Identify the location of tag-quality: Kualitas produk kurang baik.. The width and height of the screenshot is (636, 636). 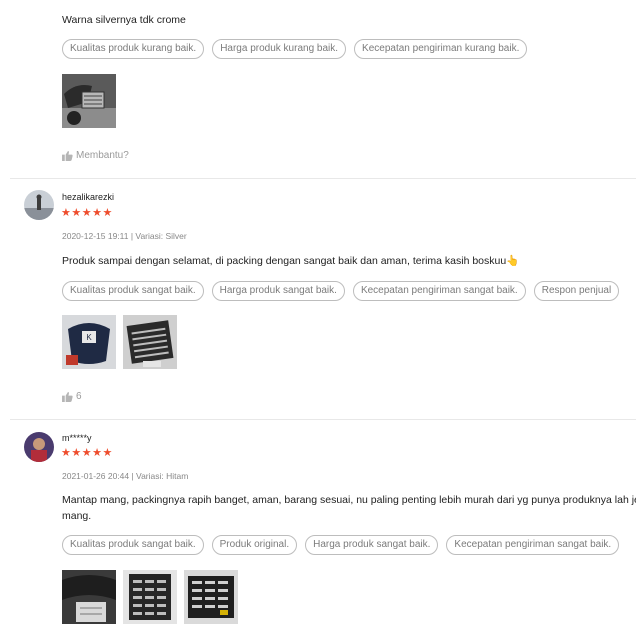
(133, 49).